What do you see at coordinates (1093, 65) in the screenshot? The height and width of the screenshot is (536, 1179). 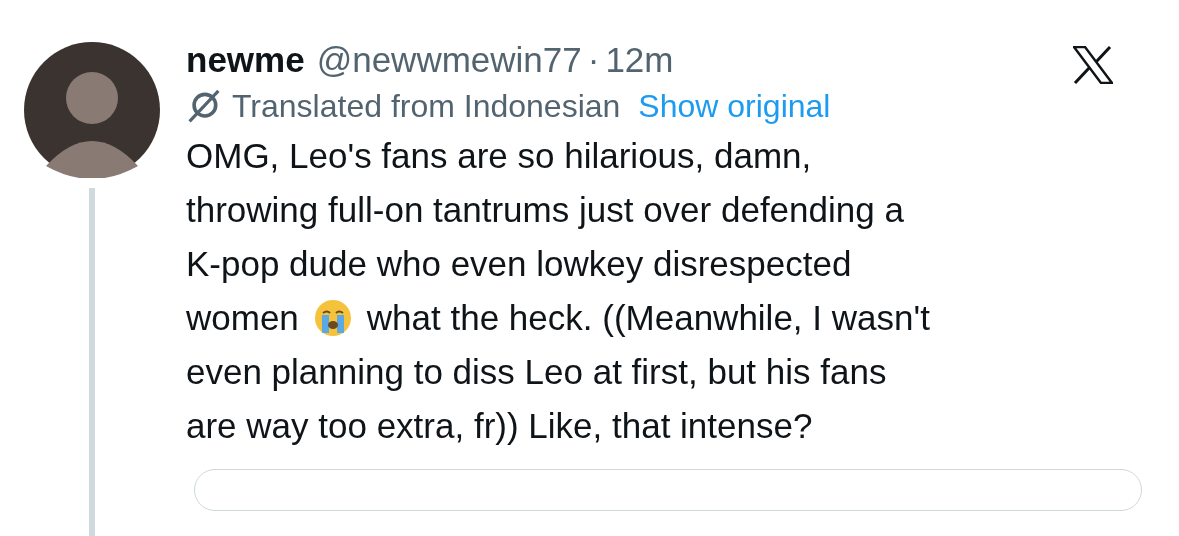 I see `logo-icon` at bounding box center [1093, 65].